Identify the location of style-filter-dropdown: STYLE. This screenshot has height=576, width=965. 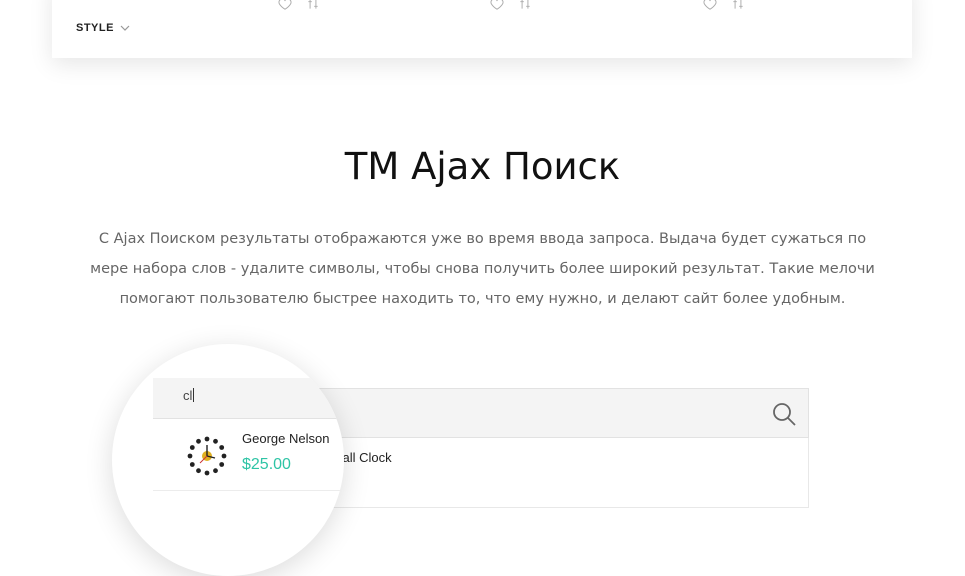
(103, 28).